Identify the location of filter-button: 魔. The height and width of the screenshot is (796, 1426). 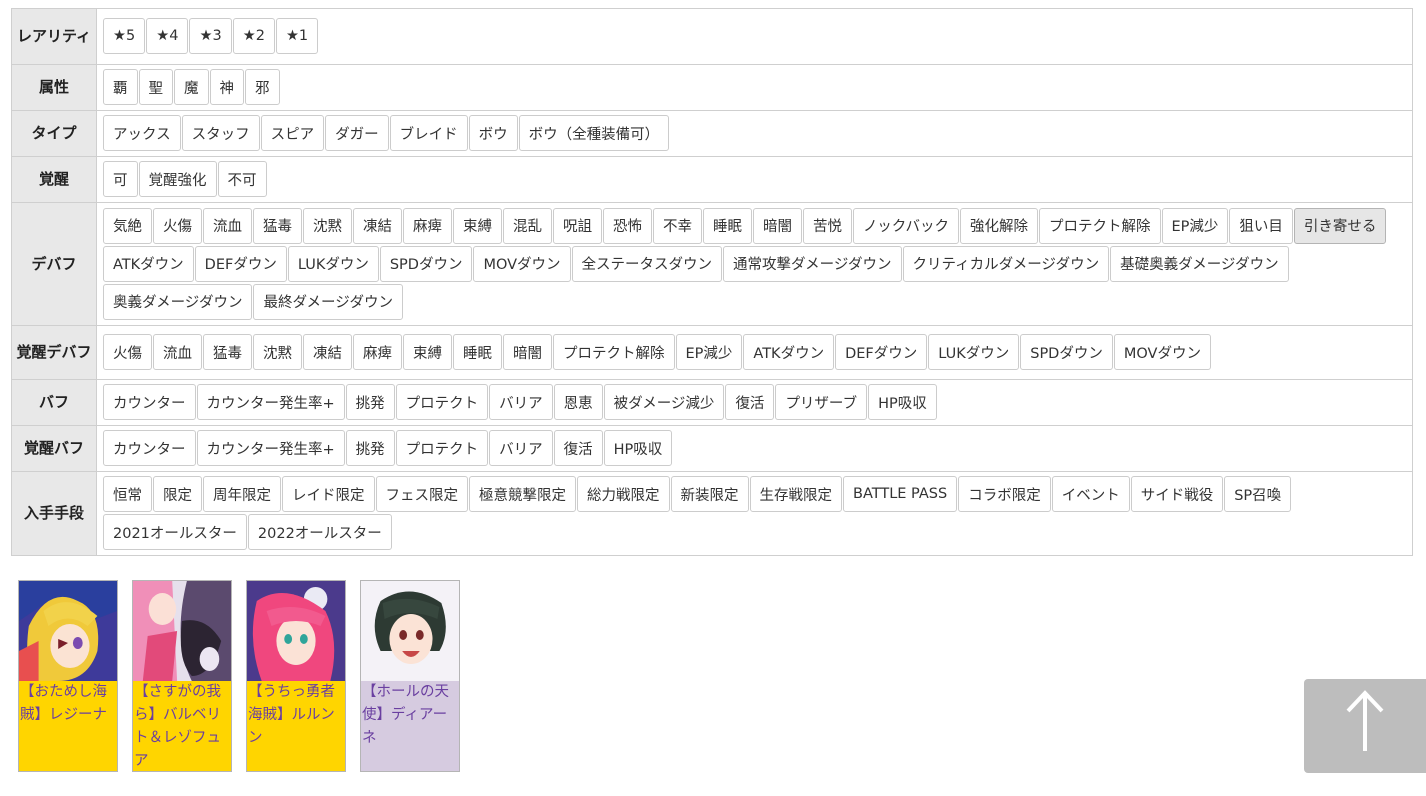
(191, 87).